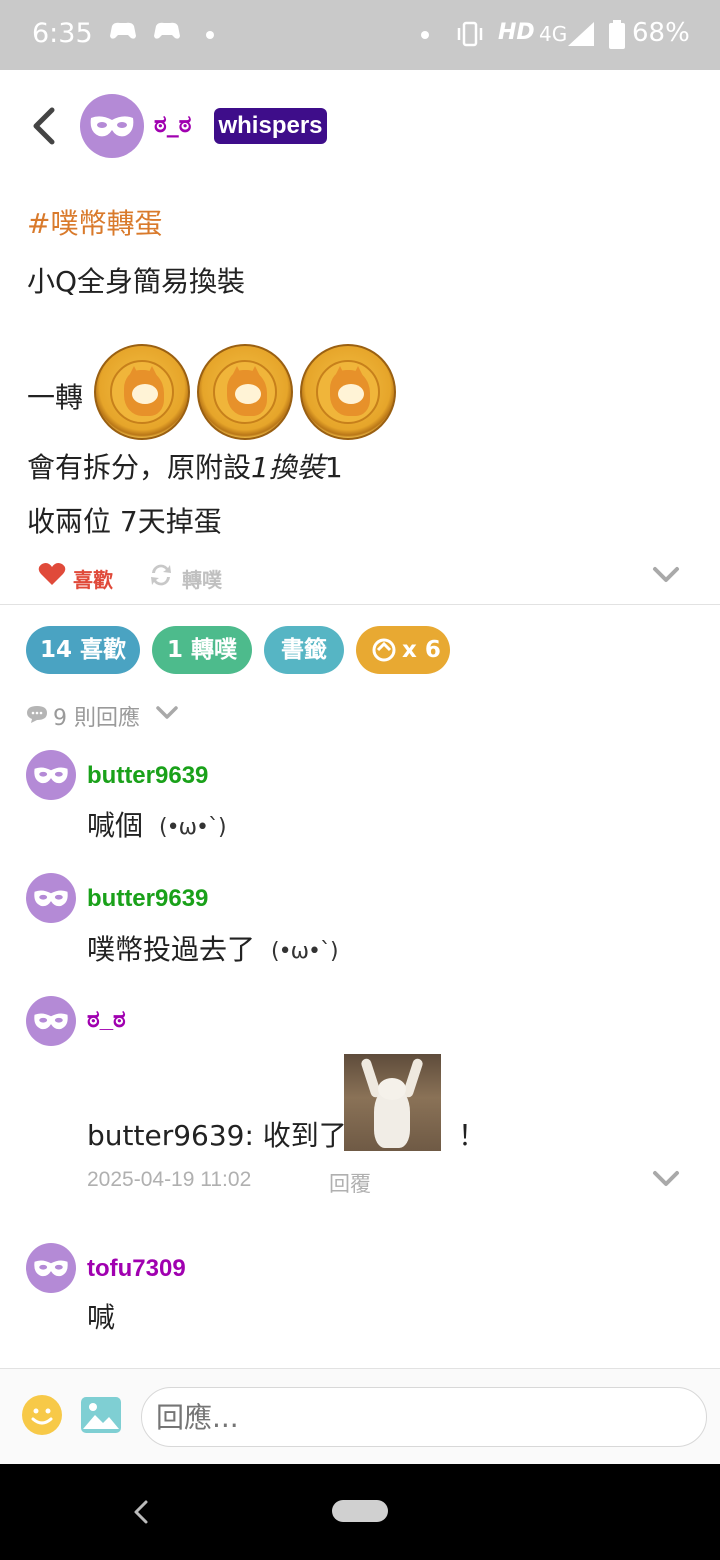 This screenshot has width=720, height=1560. I want to click on reply-composer, so click(360, 1416).